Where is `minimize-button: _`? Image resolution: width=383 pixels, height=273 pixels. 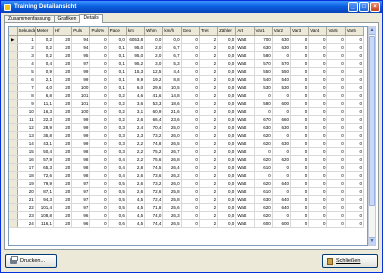
minimize-button: _ is located at coordinates (353, 7).